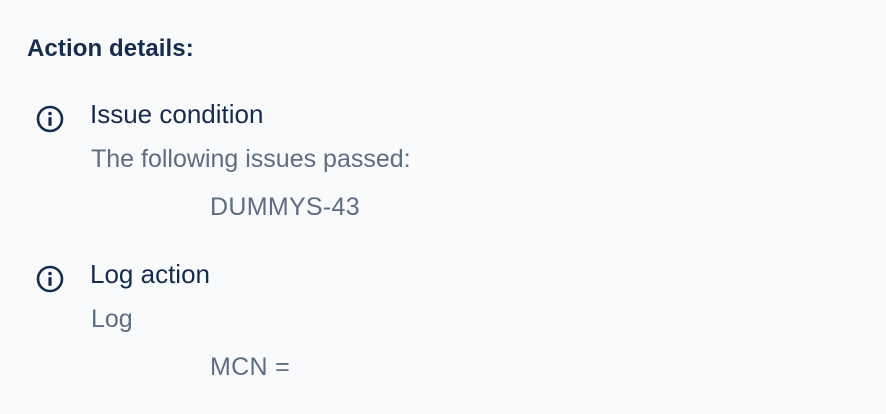 Image resolution: width=886 pixels, height=414 pixels. I want to click on action-entry-title: Log action, so click(150, 274).